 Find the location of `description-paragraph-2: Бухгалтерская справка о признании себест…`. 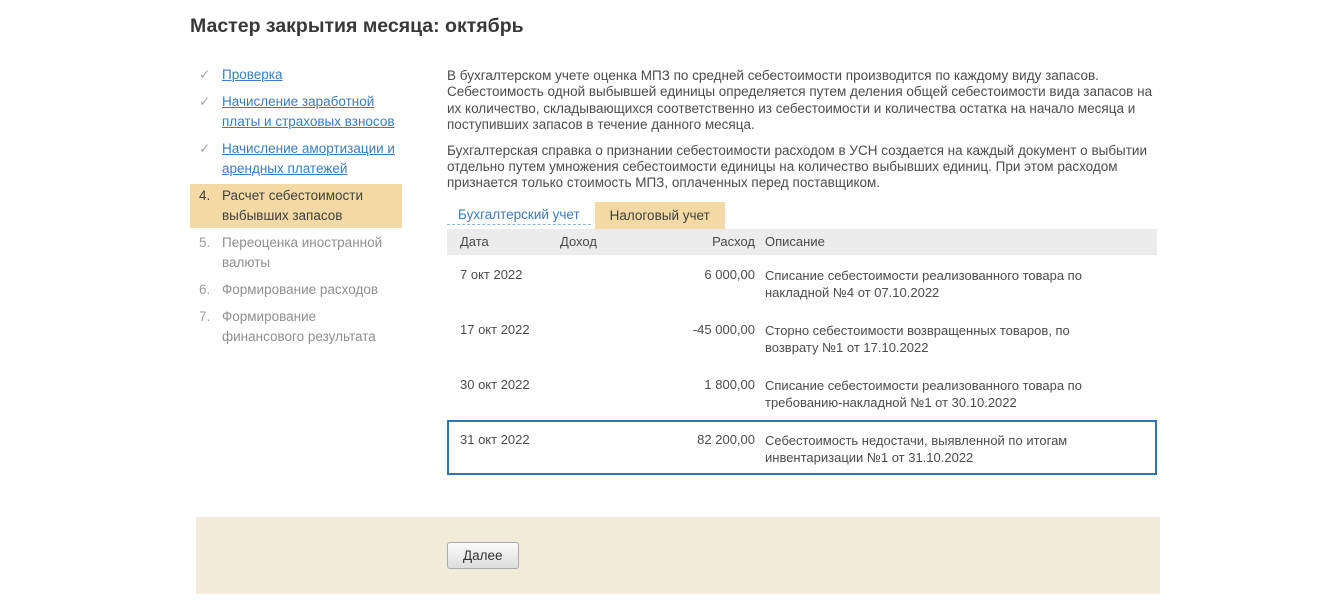

description-paragraph-2: Бухгалтерская справка о признании себест… is located at coordinates (797, 166).